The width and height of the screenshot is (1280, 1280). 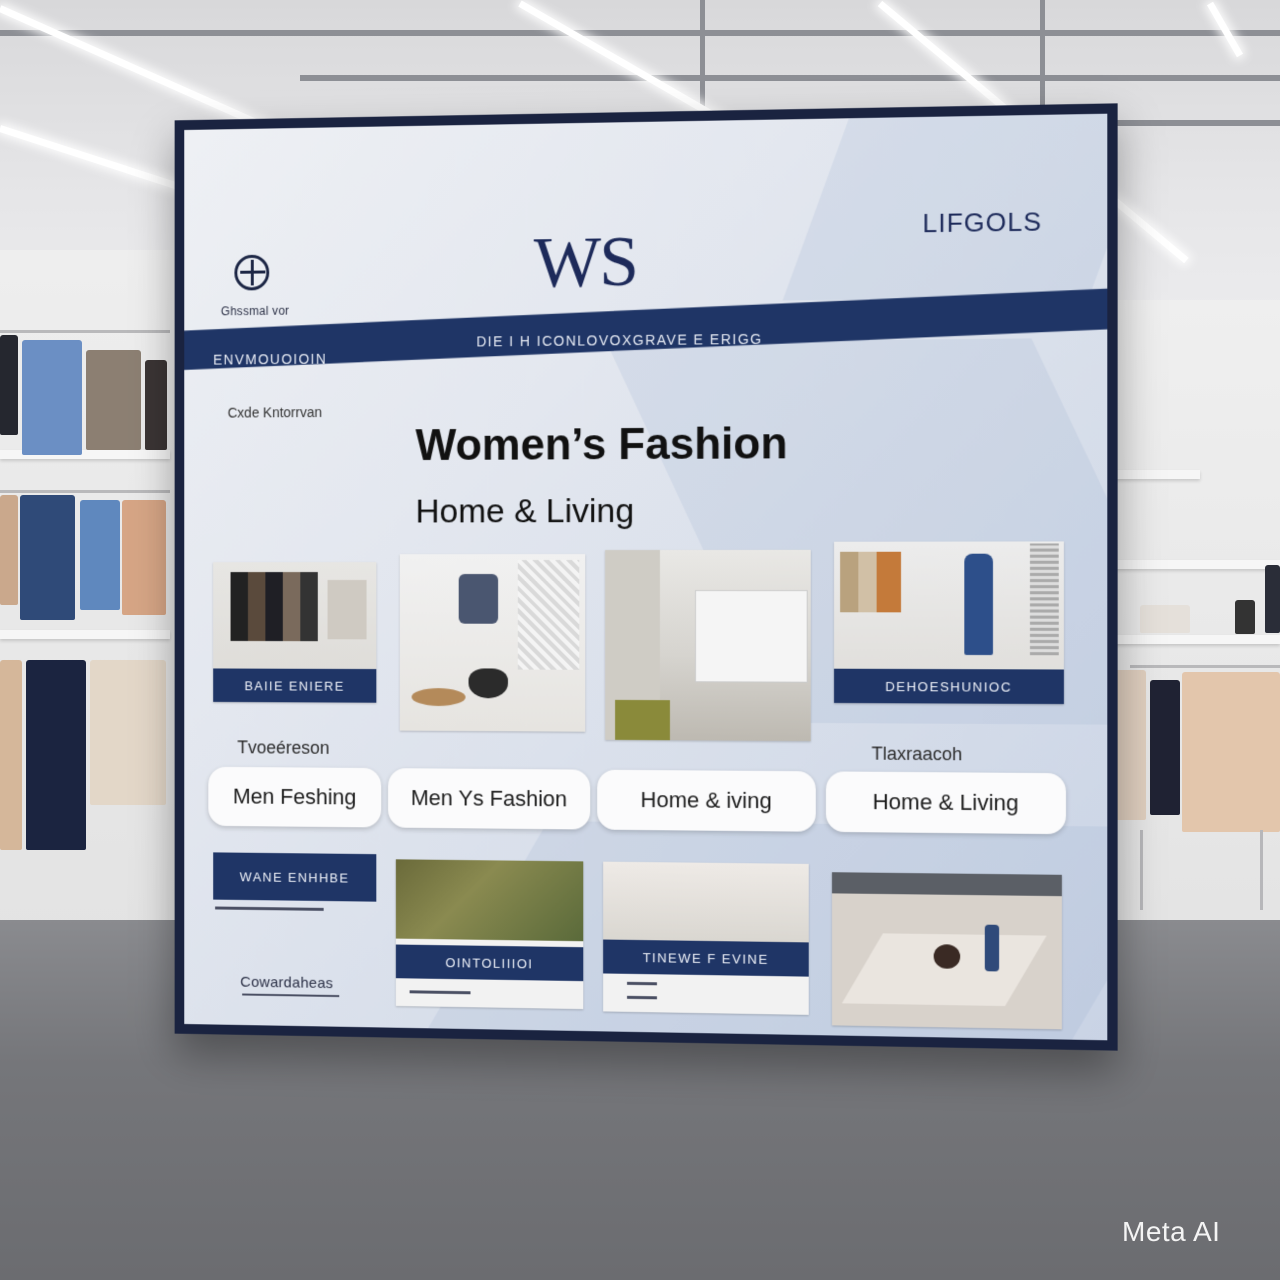 I want to click on clothing-rack-image, so click(x=274, y=607).